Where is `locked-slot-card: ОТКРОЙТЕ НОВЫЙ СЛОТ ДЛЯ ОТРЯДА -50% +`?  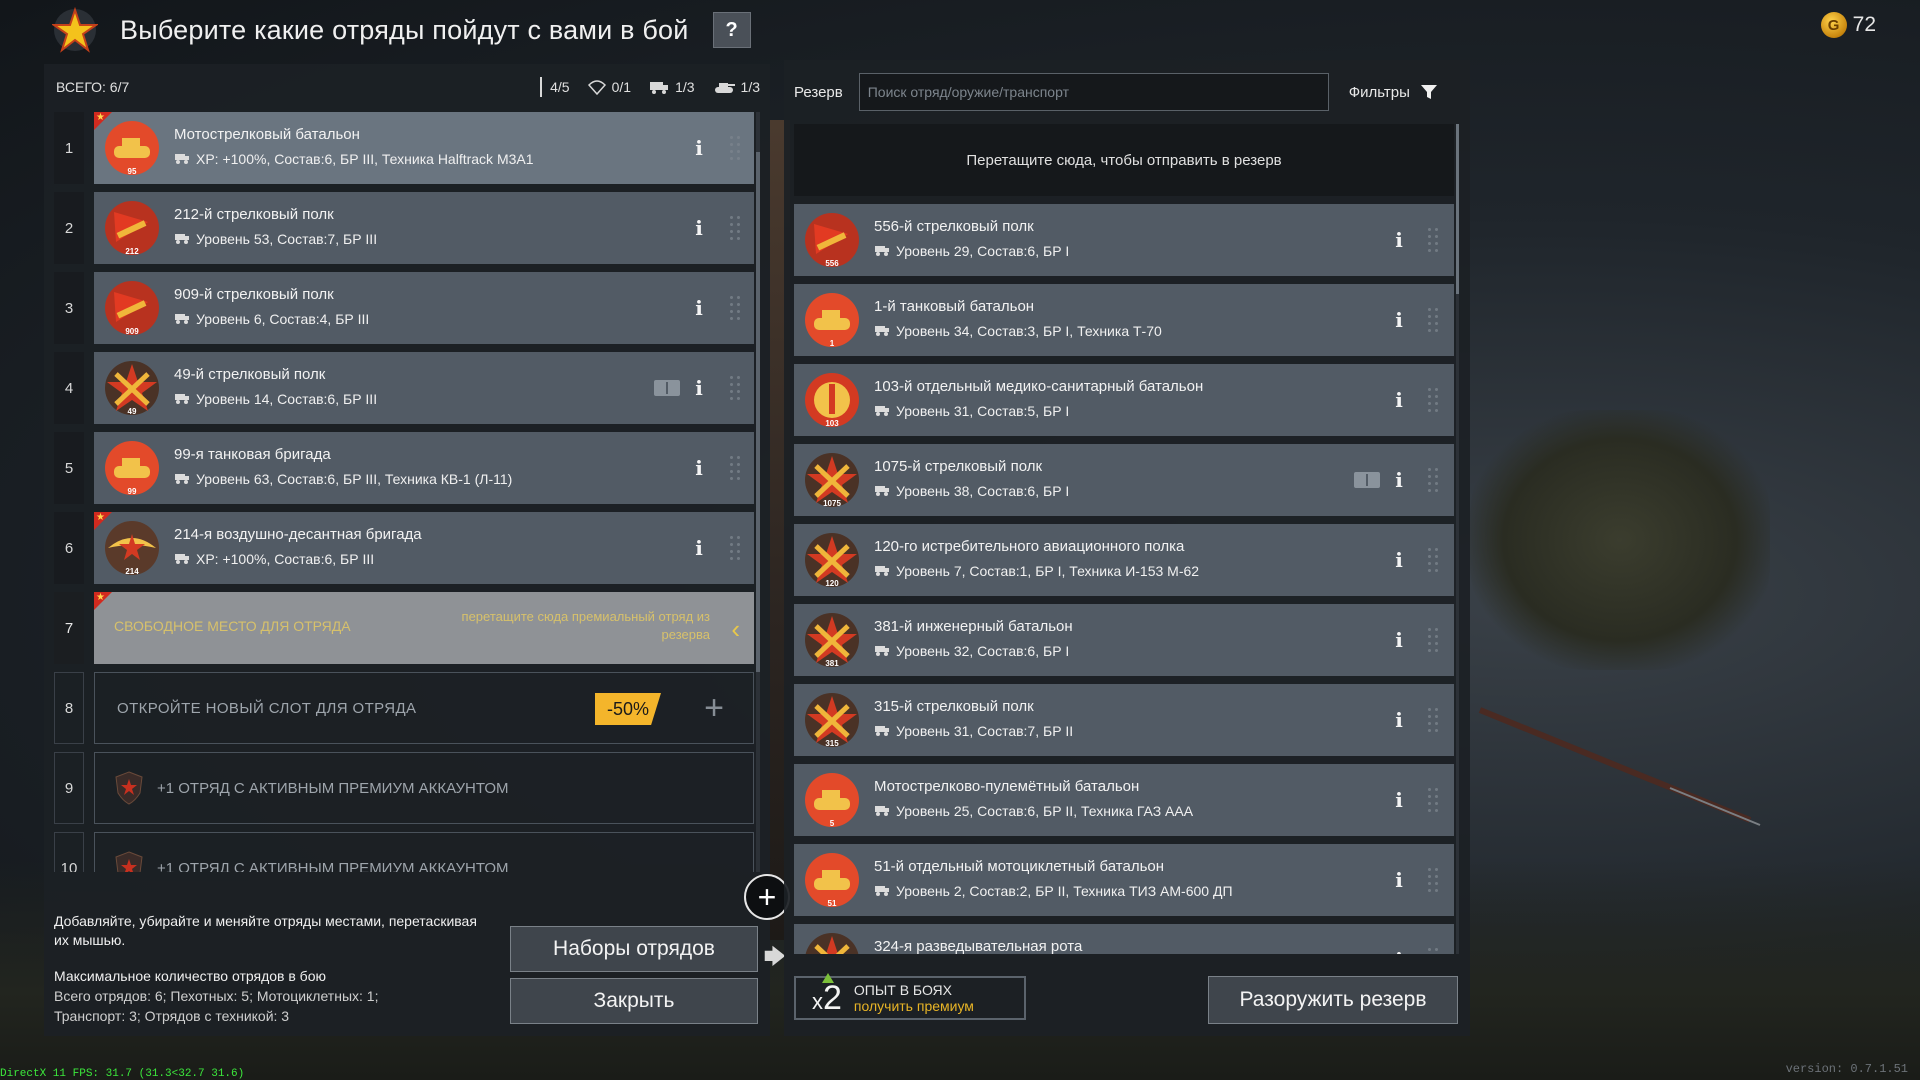
locked-slot-card: ОТКРОЙТЕ НОВЫЙ СЛОТ ДЛЯ ОТРЯДА -50% + is located at coordinates (424, 708).